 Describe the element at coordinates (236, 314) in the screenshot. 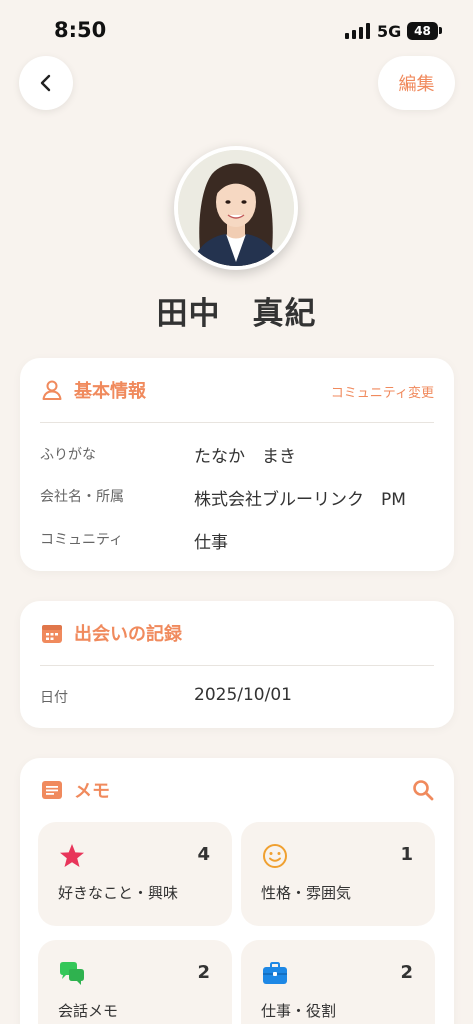

I see `profile-name: 田中 真紀` at that location.